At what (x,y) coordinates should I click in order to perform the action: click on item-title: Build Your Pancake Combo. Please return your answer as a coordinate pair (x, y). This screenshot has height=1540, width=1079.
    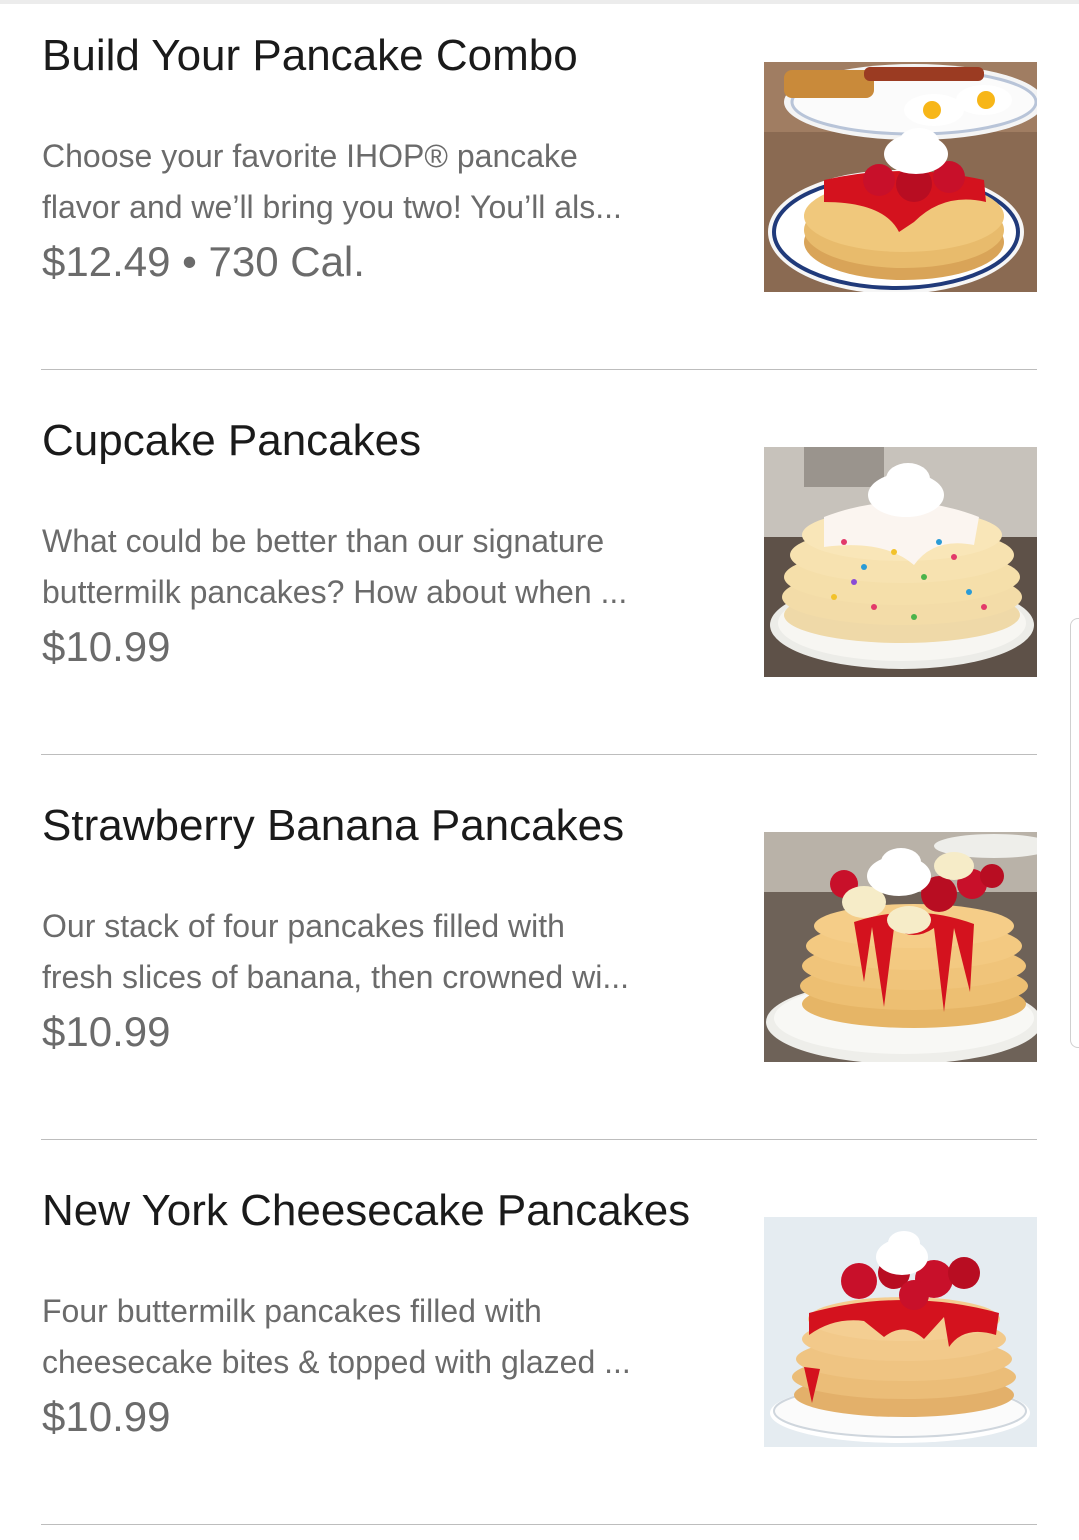
    Looking at the image, I should click on (310, 55).